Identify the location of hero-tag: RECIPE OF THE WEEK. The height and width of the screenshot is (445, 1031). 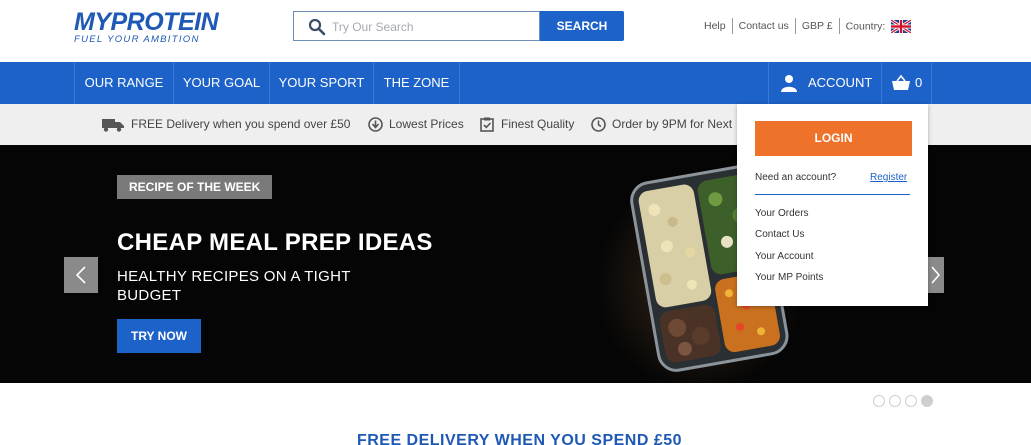
(195, 187).